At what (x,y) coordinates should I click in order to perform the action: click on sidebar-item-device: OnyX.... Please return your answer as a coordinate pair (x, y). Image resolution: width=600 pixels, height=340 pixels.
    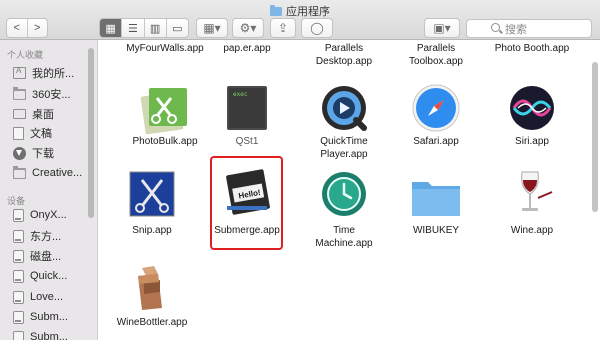
    Looking at the image, I should click on (40, 215).